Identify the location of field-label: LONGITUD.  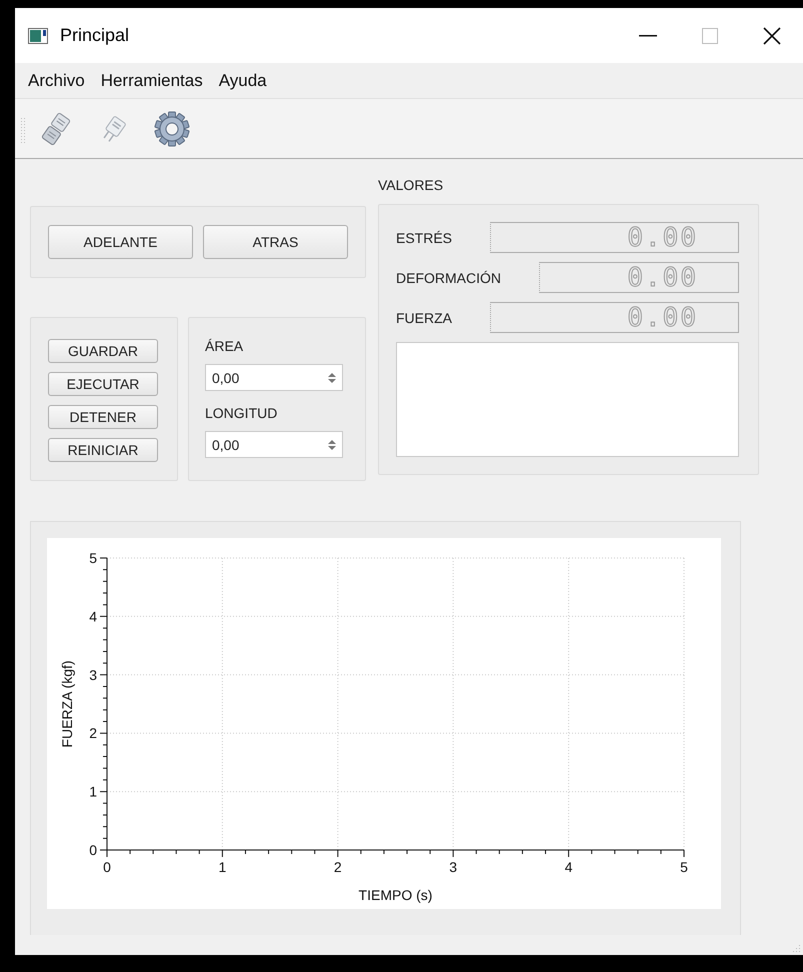
(241, 413).